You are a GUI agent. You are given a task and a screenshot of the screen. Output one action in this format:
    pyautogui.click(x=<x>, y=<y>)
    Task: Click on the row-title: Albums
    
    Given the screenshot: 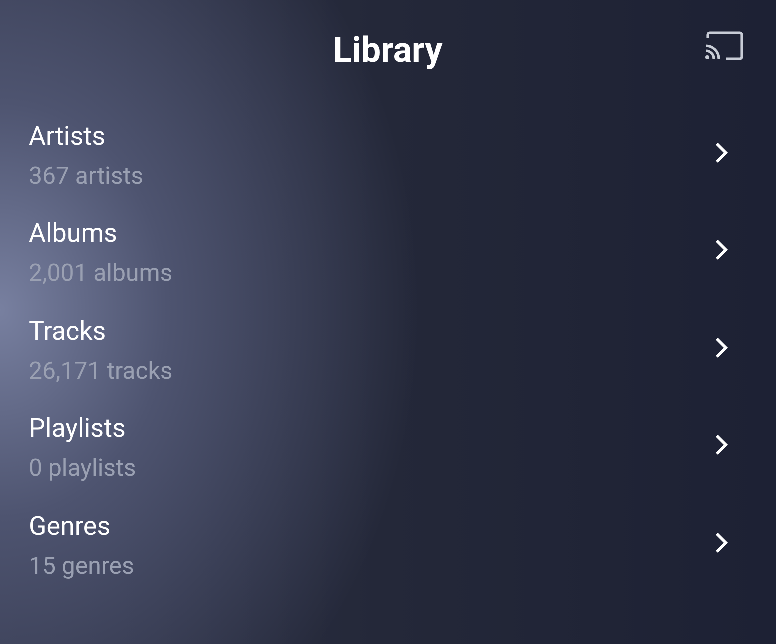 What is the action you would take?
    pyautogui.click(x=73, y=234)
    